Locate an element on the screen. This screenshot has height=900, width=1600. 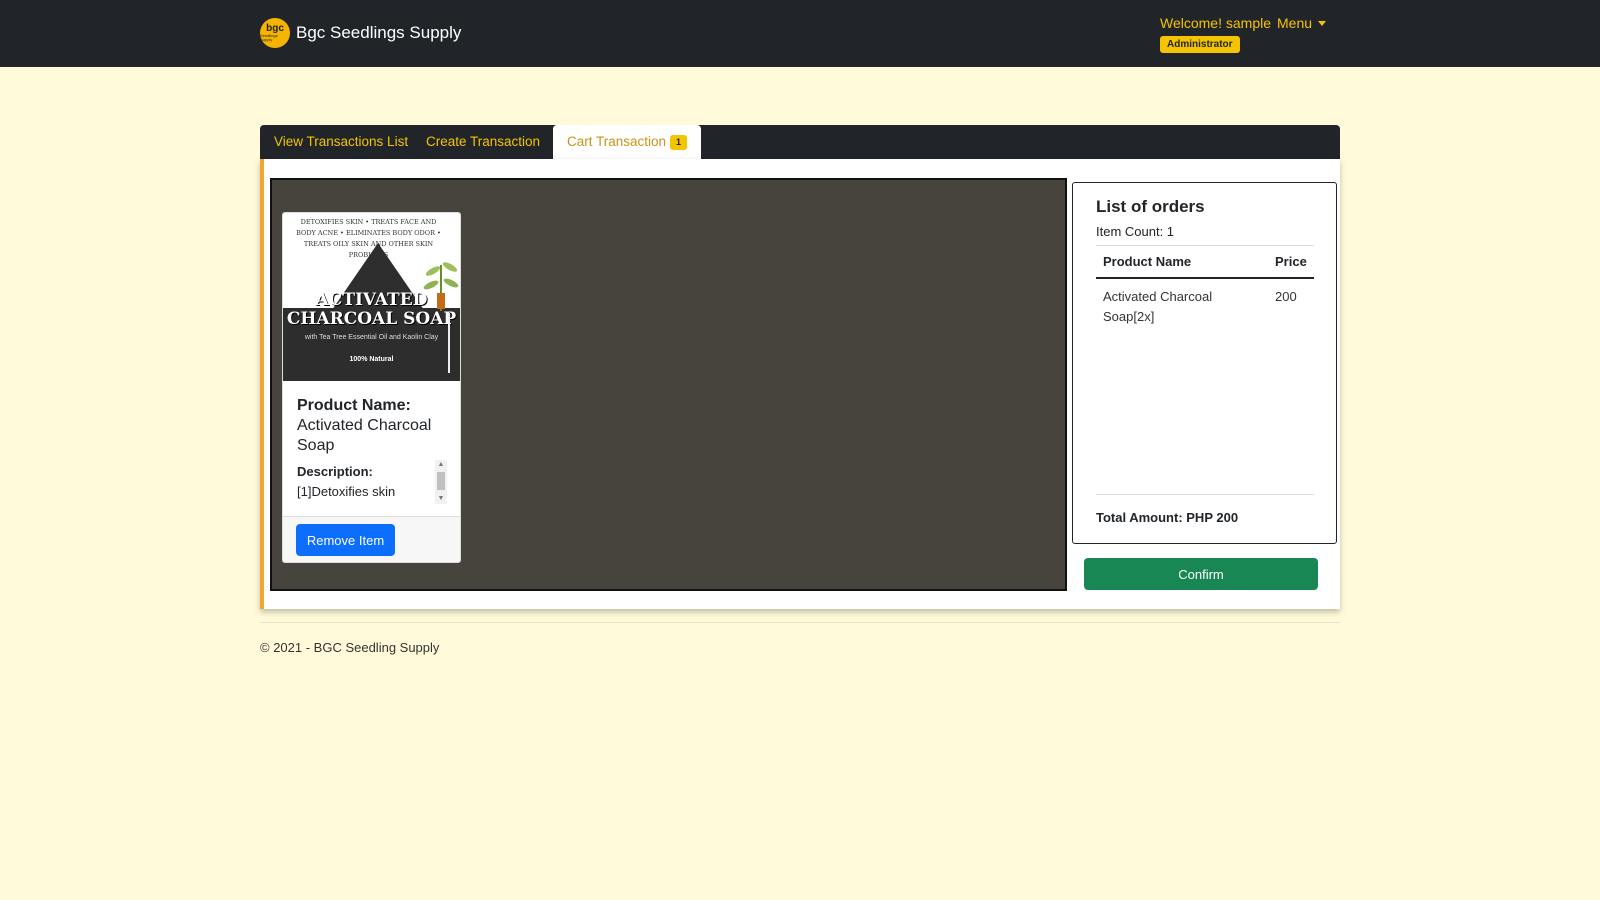
tab-create-transaction: Create Transaction is located at coordinates (483, 142).